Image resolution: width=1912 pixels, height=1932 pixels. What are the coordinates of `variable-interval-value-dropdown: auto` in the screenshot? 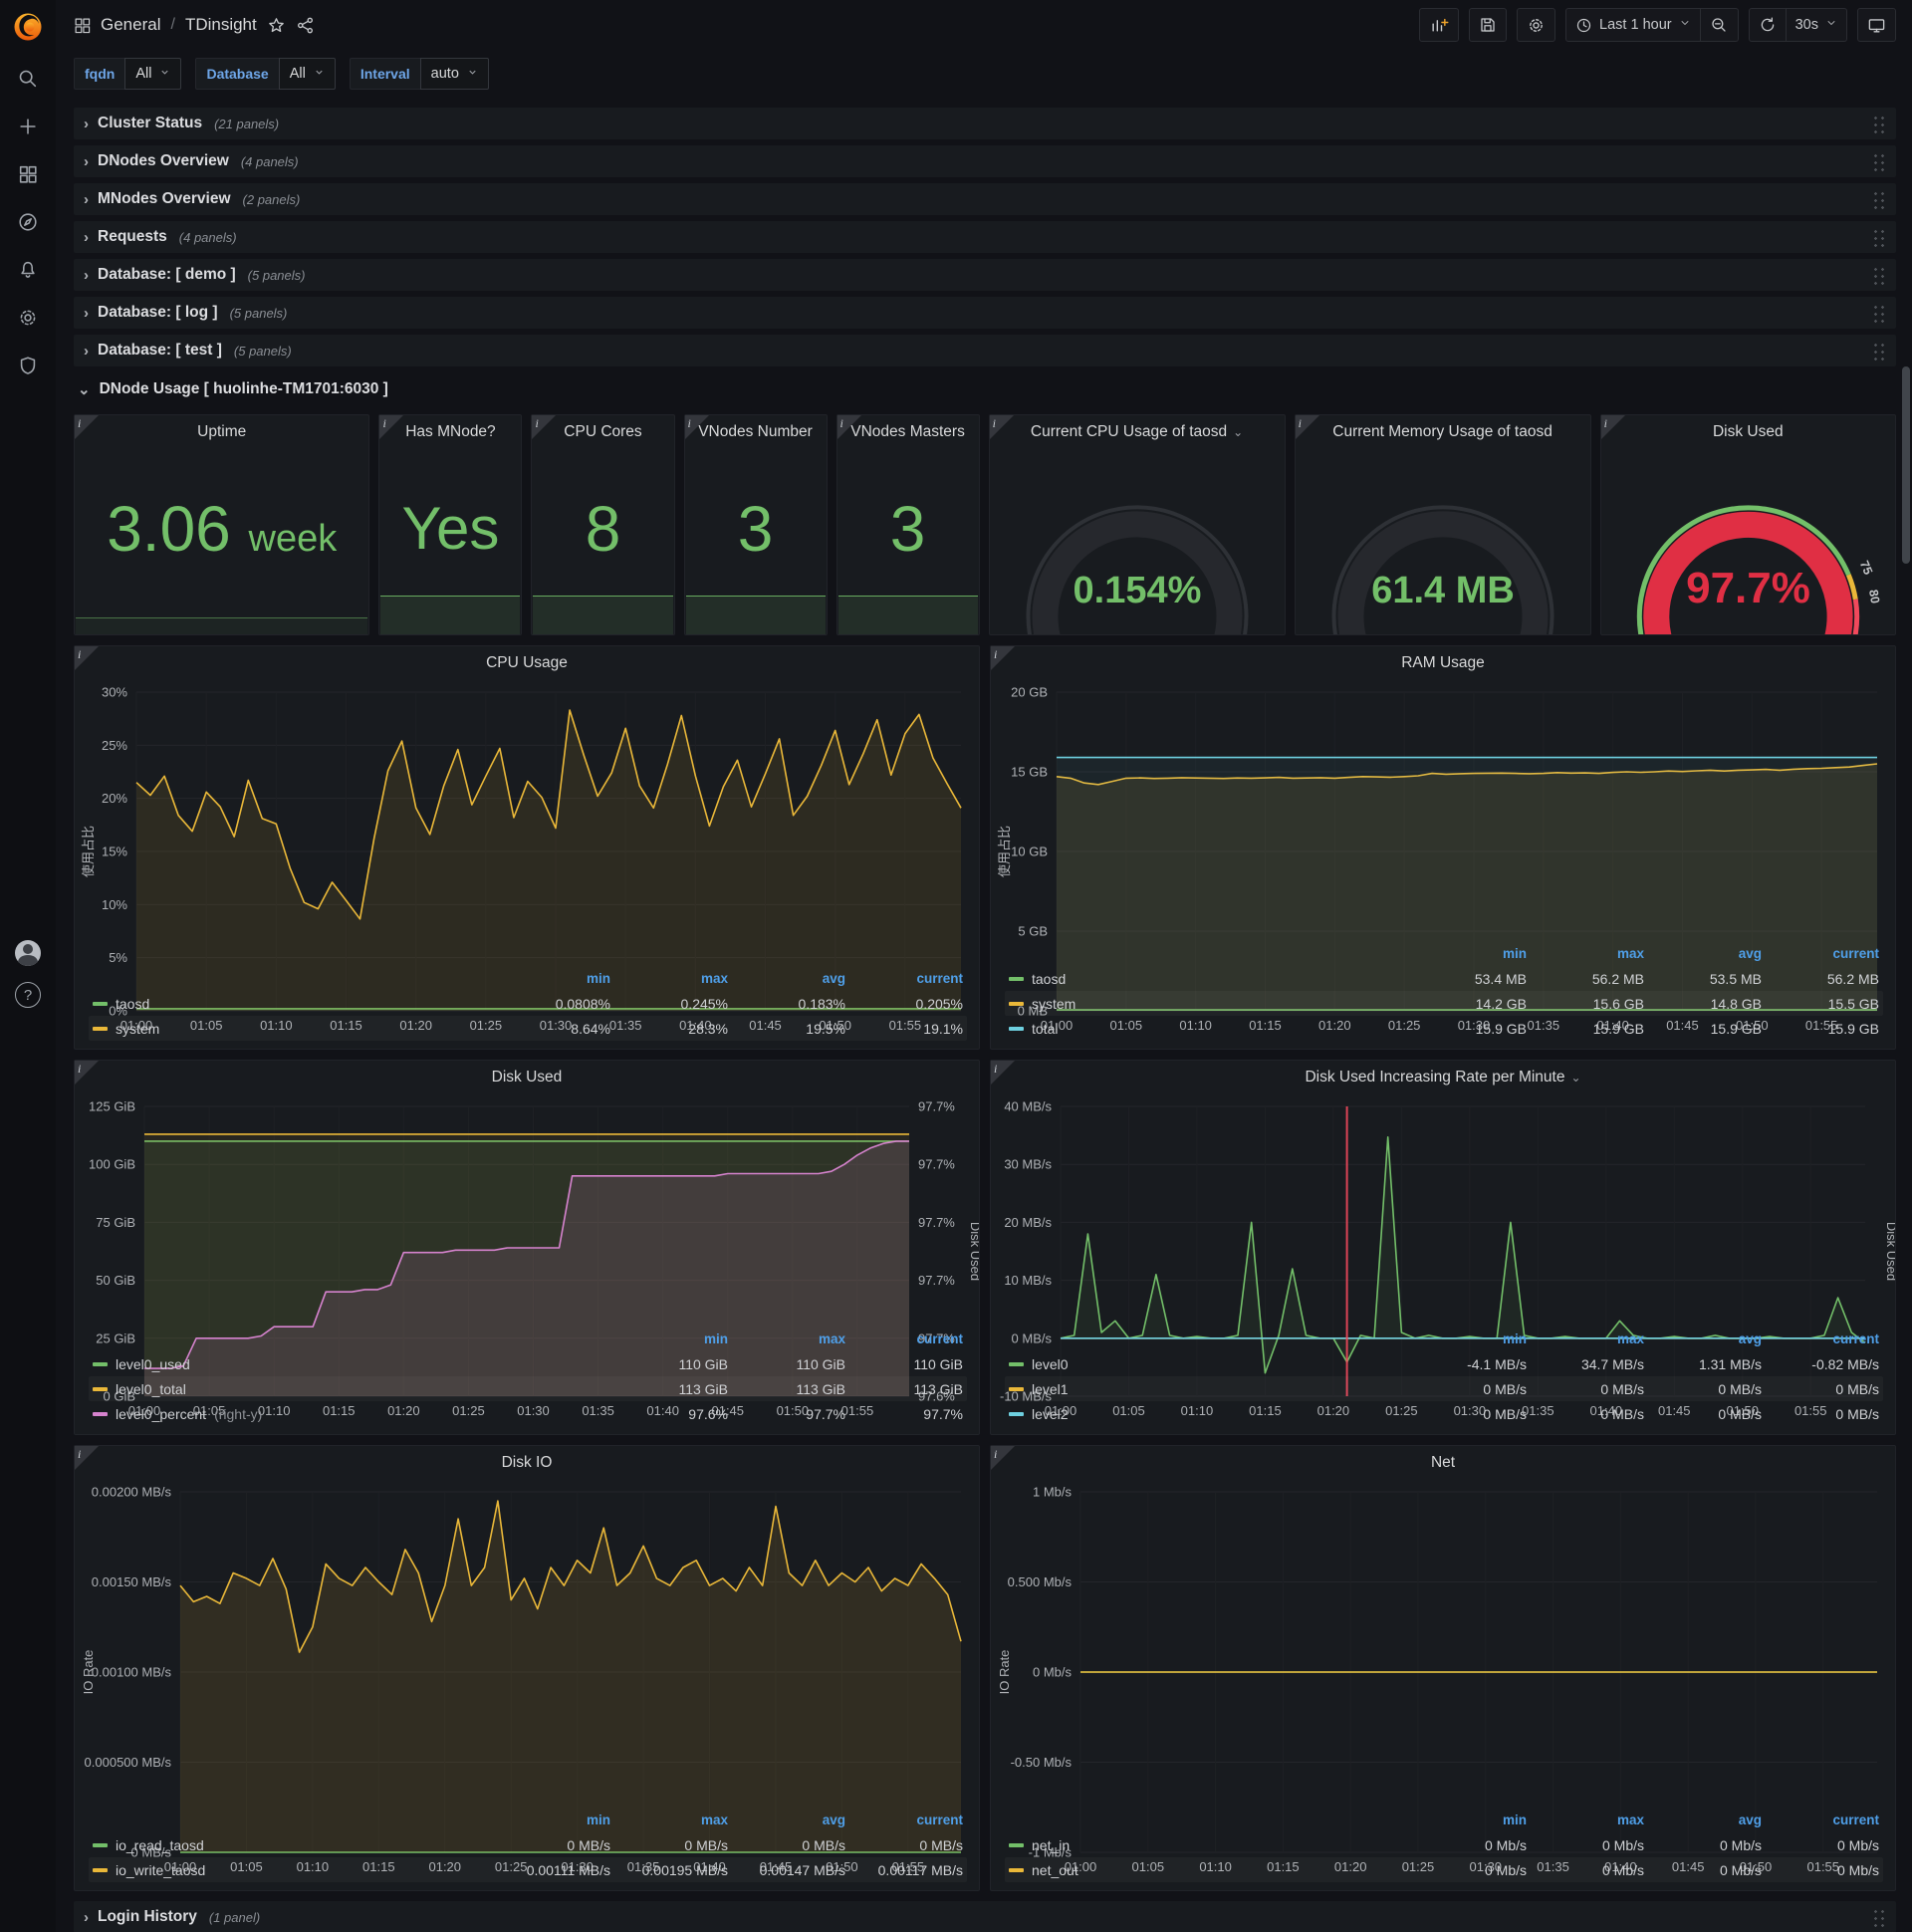 It's located at (454, 74).